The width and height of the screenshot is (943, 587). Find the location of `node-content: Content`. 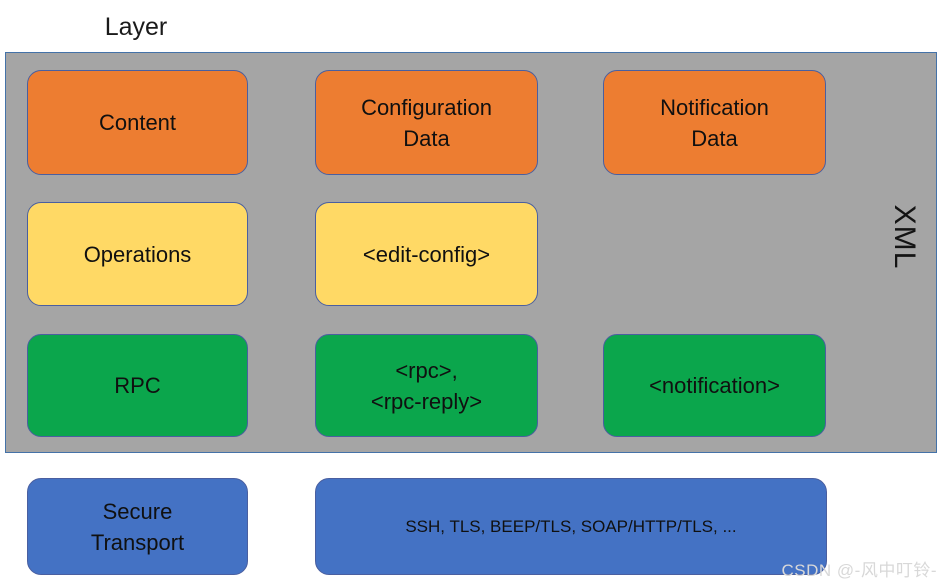

node-content: Content is located at coordinates (137, 122).